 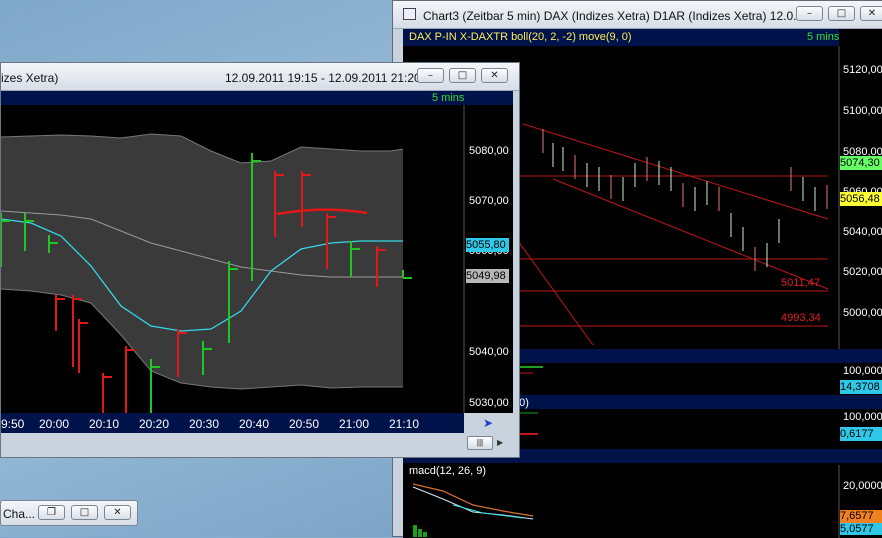 I want to click on back-price-label: 5120,00, so click(x=862, y=70).